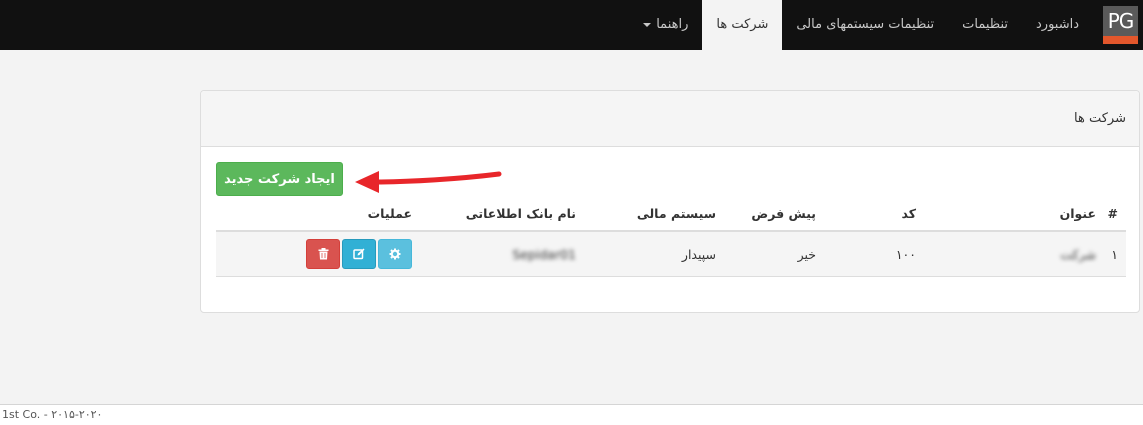 The image size is (1143, 425). I want to click on nav-item-dashboard: داشبورد, so click(1057, 25).